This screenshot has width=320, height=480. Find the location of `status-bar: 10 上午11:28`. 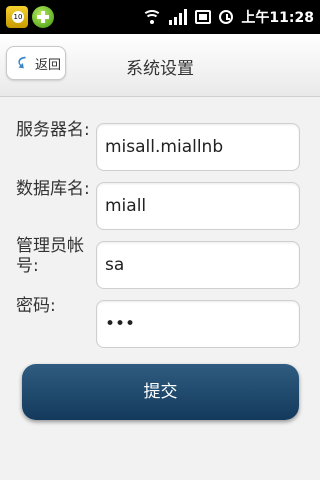

status-bar: 10 上午11:28 is located at coordinates (160, 17).